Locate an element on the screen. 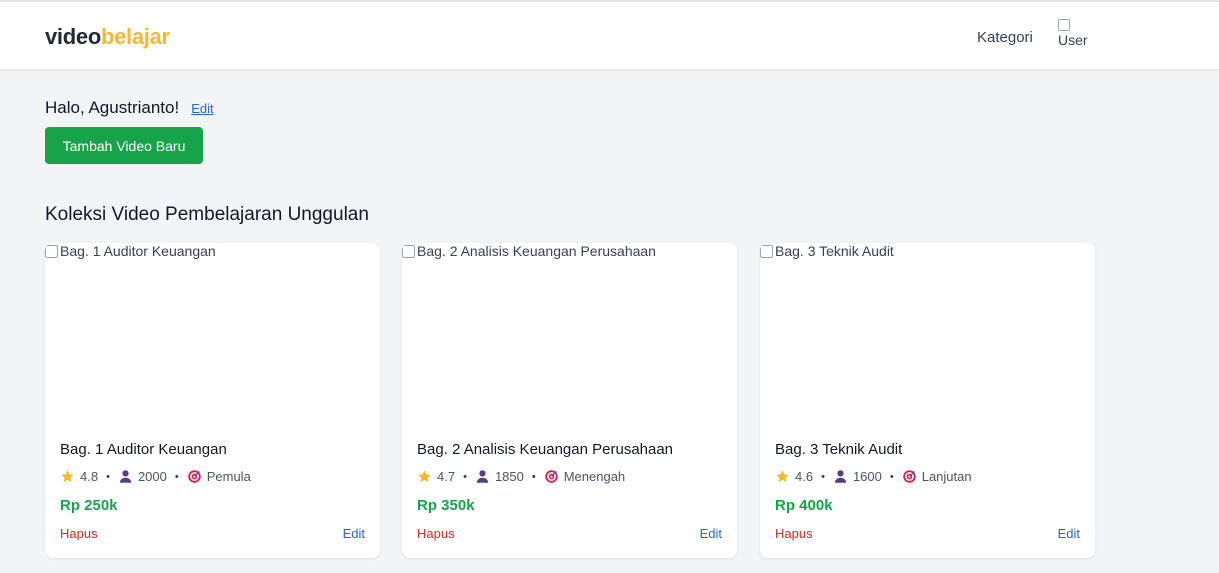 Image resolution: width=1219 pixels, height=573 pixels. avatar-alt-text: User is located at coordinates (1073, 40).